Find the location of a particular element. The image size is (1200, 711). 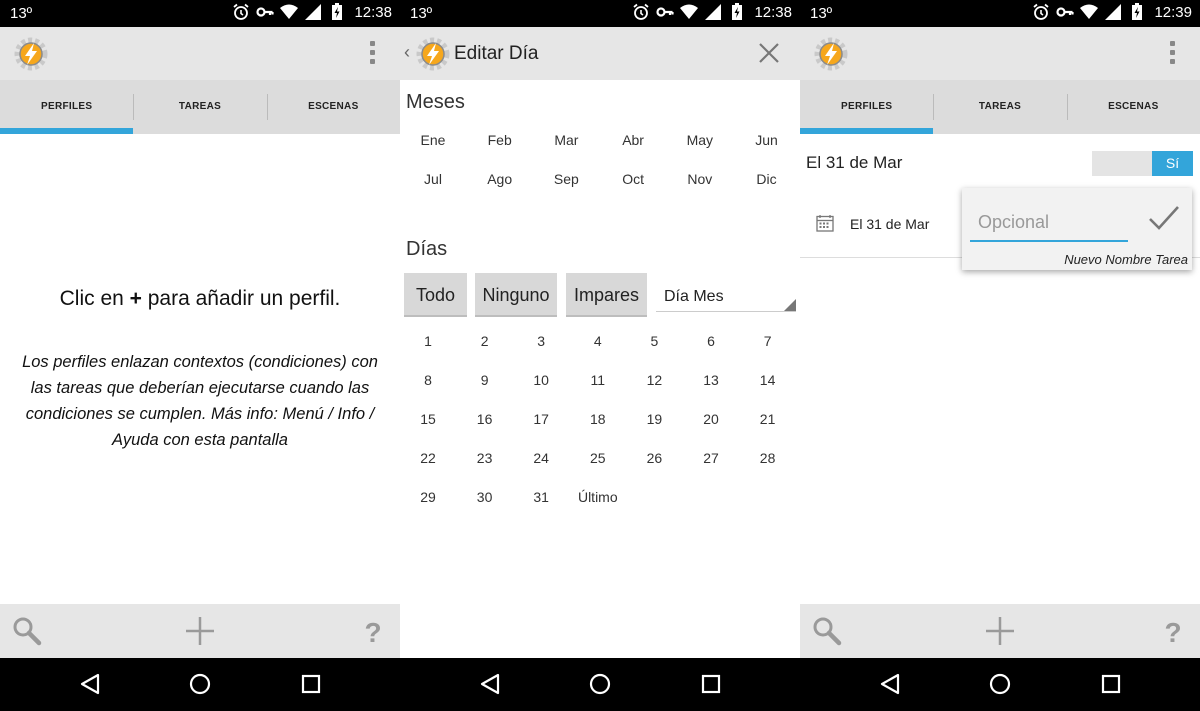

day-28: 28 is located at coordinates (768, 458).